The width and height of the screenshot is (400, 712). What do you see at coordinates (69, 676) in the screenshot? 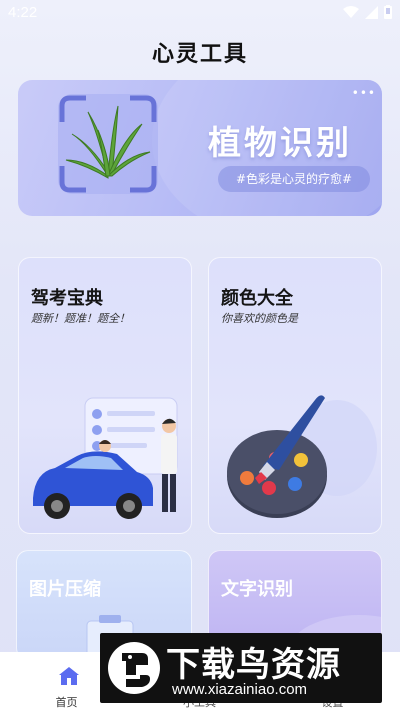
I see `home-icon` at bounding box center [69, 676].